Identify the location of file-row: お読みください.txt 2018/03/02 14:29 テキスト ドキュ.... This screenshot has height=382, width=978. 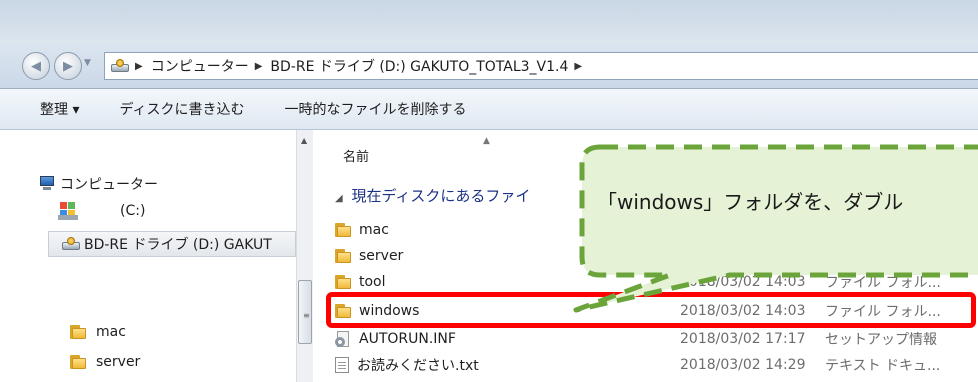
(655, 365).